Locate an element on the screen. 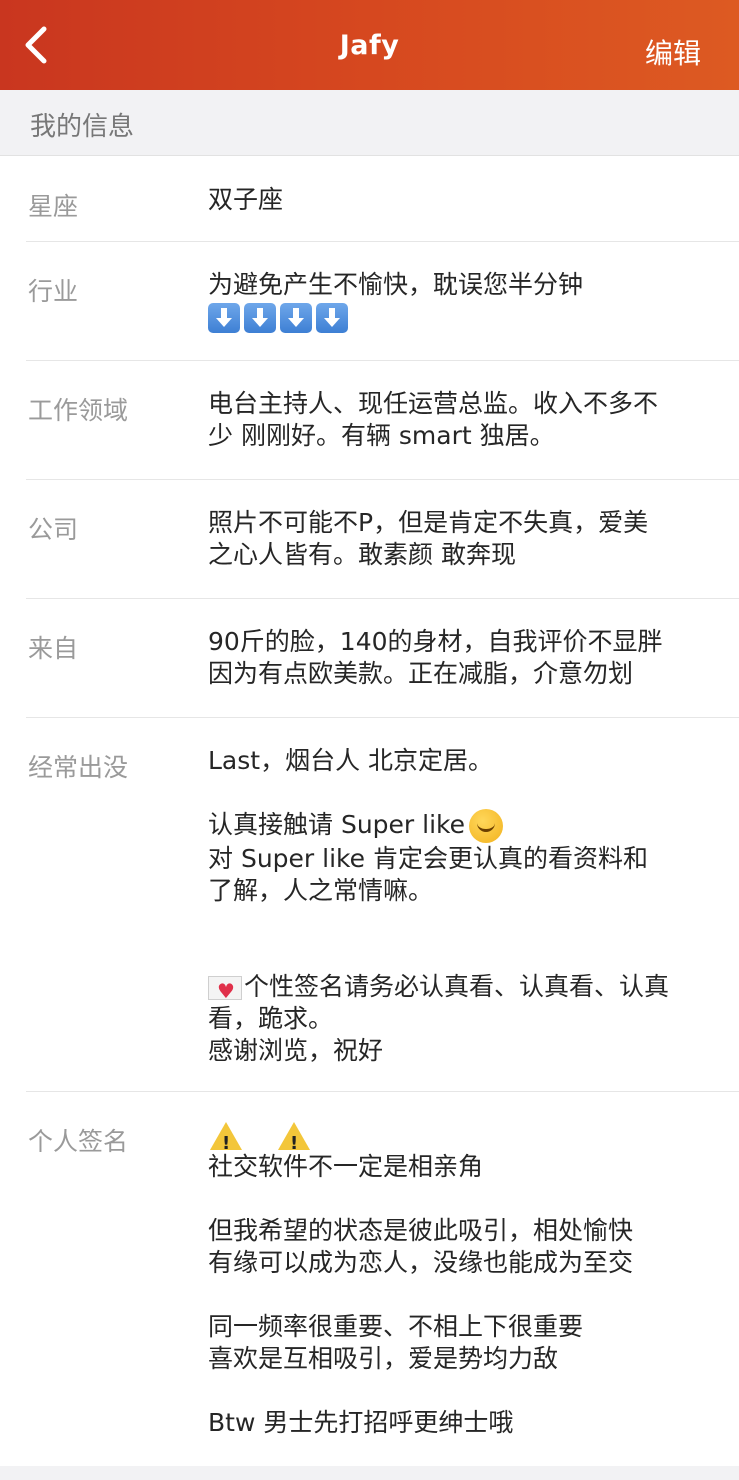 This screenshot has width=739, height=1480. field-label: 个人签名 is located at coordinates (78, 1141).